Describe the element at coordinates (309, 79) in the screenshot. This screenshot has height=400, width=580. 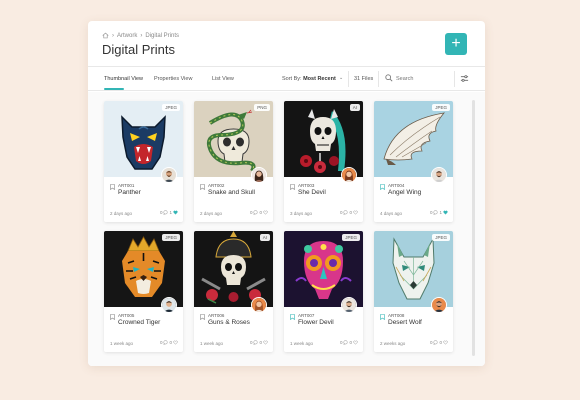
I see `sort-dropdown: Sort By: Most Recent` at that location.